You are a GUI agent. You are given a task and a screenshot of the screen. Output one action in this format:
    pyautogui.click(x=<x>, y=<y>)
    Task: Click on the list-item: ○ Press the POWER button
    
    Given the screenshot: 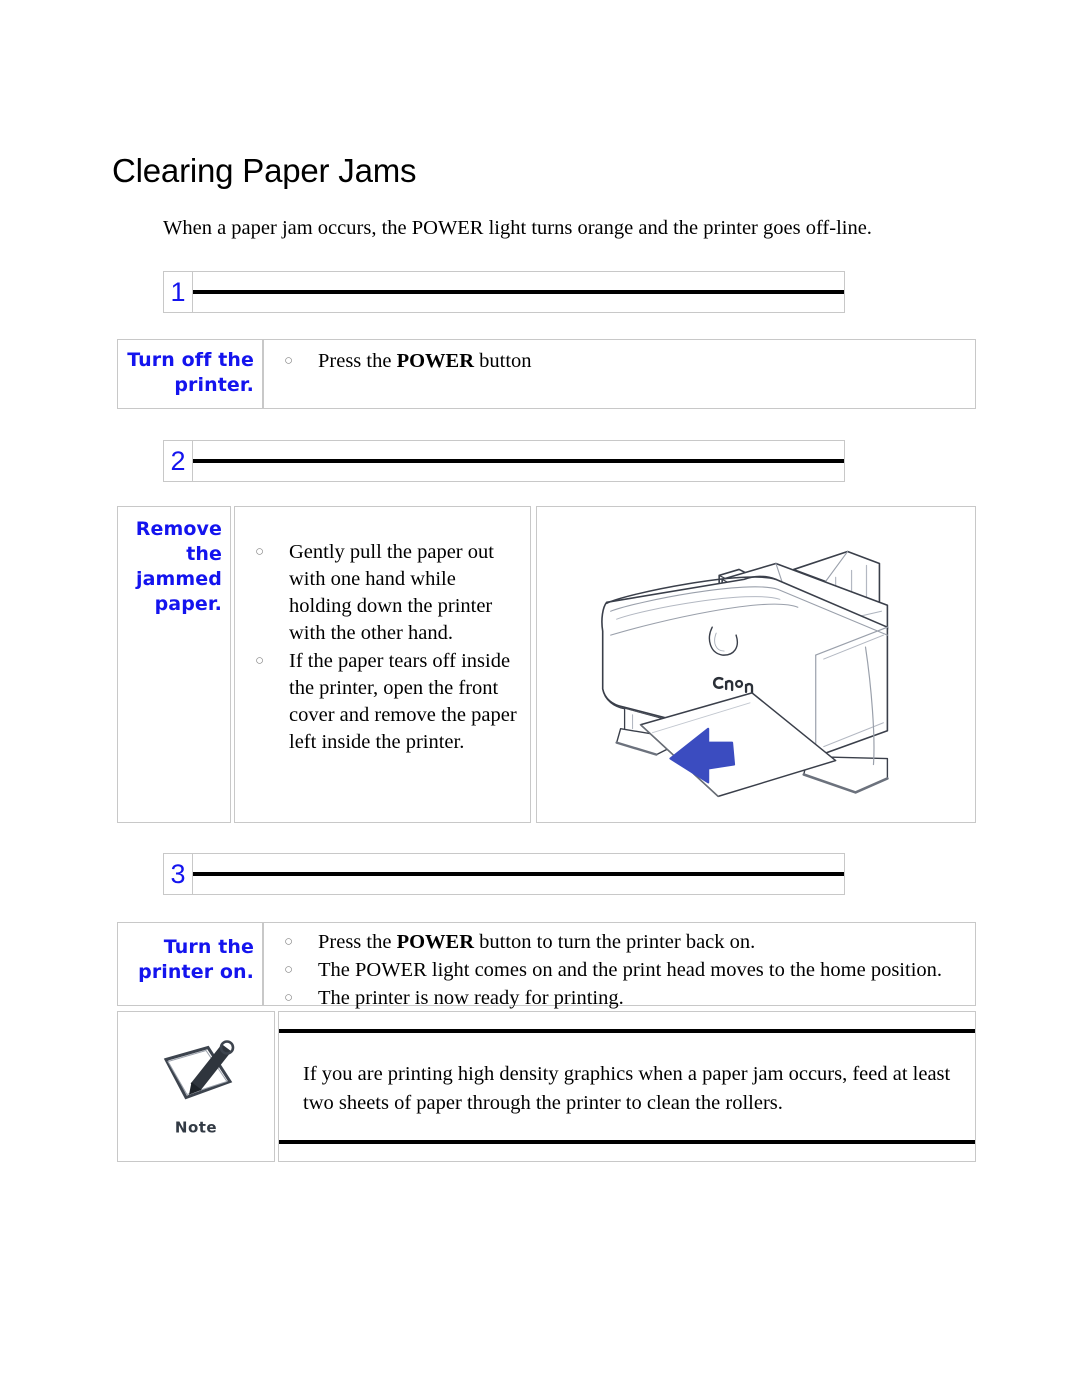 What is the action you would take?
    pyautogui.click(x=621, y=361)
    